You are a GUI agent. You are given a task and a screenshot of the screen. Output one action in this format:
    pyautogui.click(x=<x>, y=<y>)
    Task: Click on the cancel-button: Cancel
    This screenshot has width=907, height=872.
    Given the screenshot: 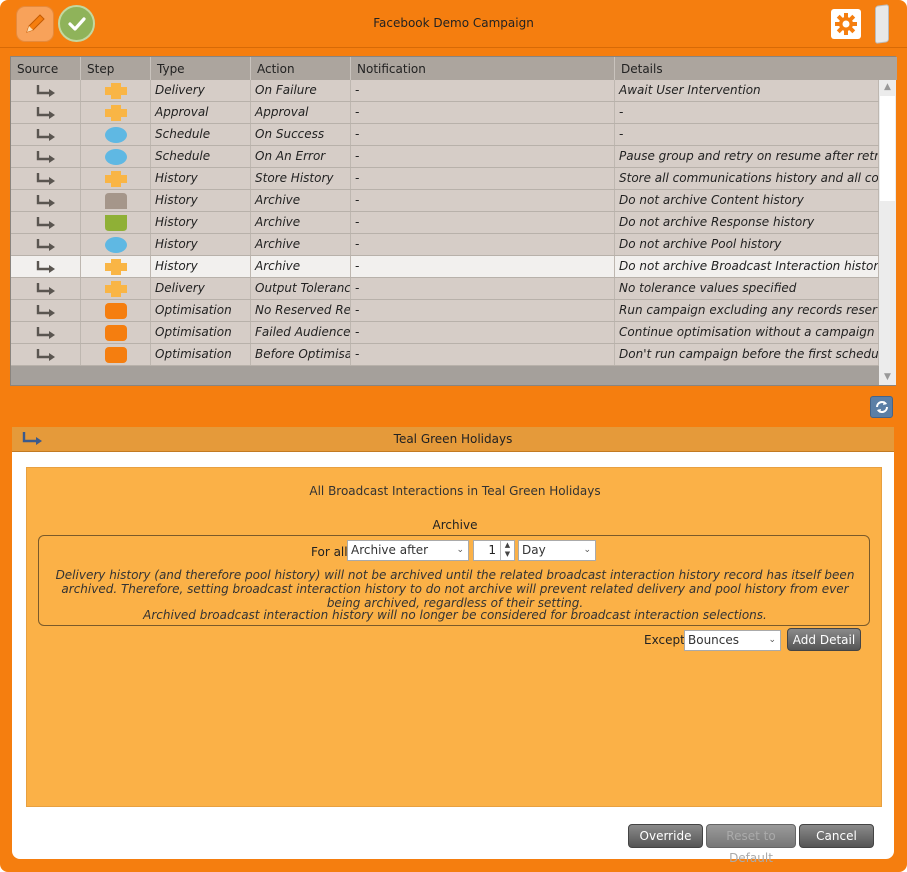 What is the action you would take?
    pyautogui.click(x=836, y=836)
    